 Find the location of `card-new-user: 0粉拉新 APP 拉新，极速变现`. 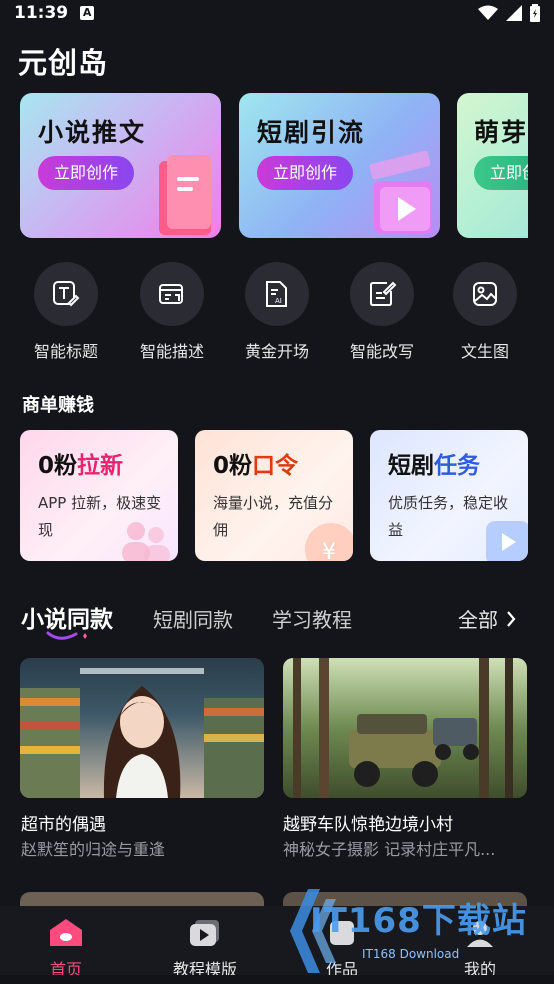

card-new-user: 0粉拉新 APP 拉新，极速变现 is located at coordinates (99, 495).